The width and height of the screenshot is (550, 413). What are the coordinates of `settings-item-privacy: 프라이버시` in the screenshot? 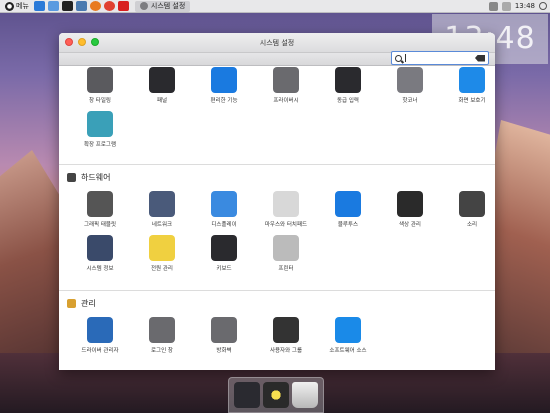 It's located at (286, 89).